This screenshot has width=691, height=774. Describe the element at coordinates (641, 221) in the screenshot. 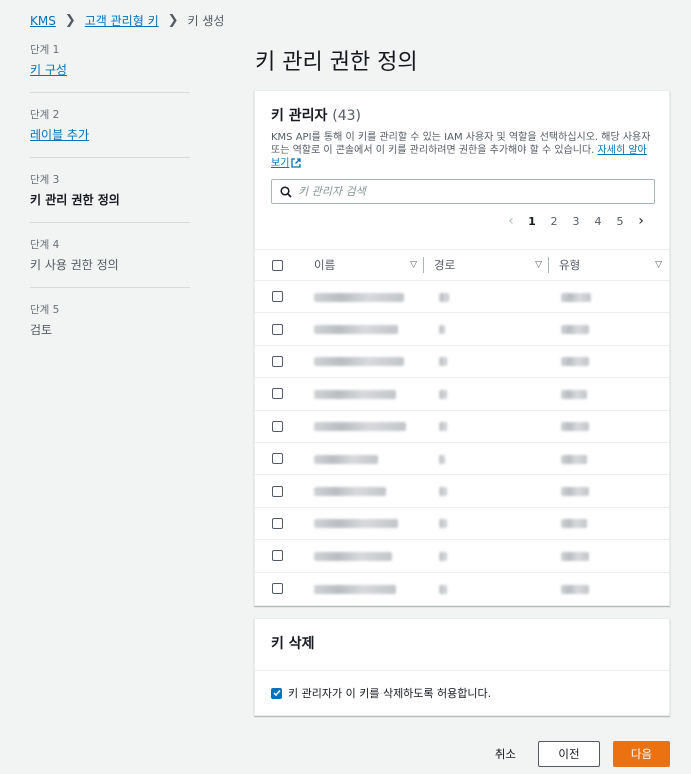

I see `next-page-icon: ›` at that location.